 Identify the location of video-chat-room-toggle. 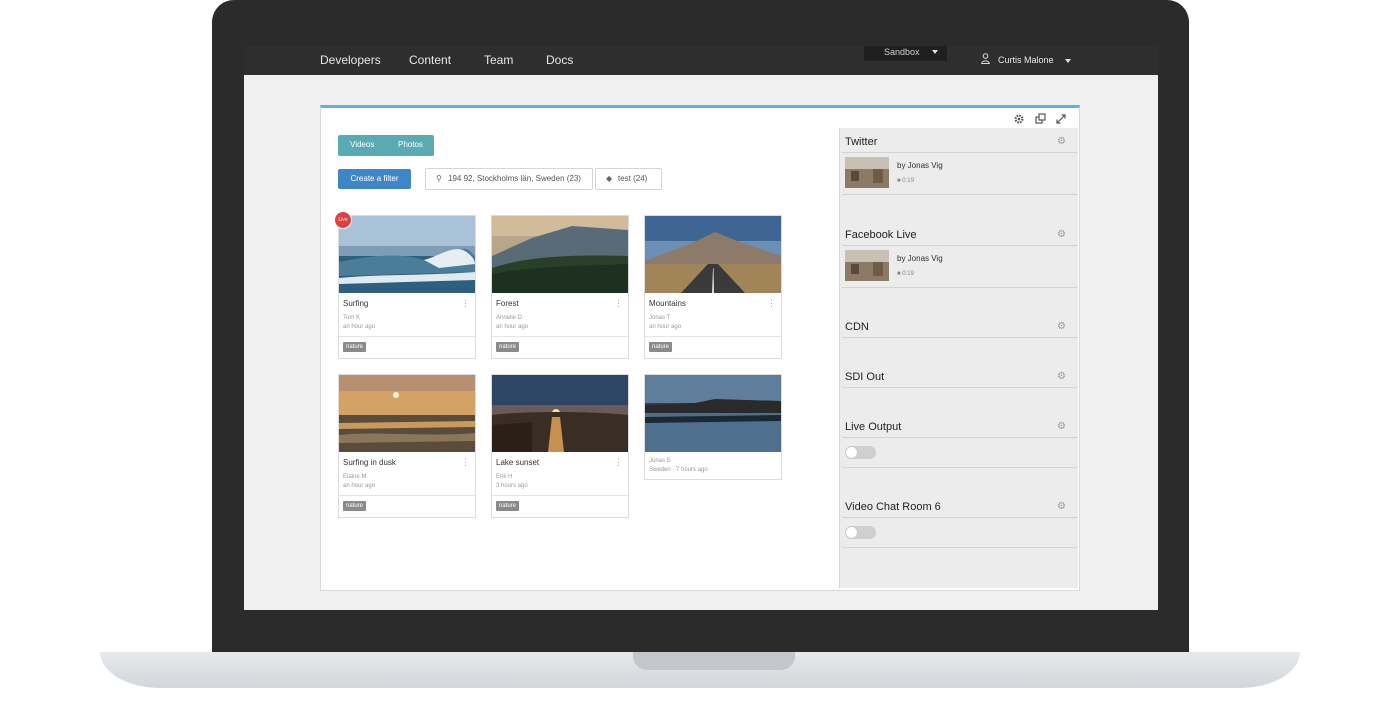
(860, 532).